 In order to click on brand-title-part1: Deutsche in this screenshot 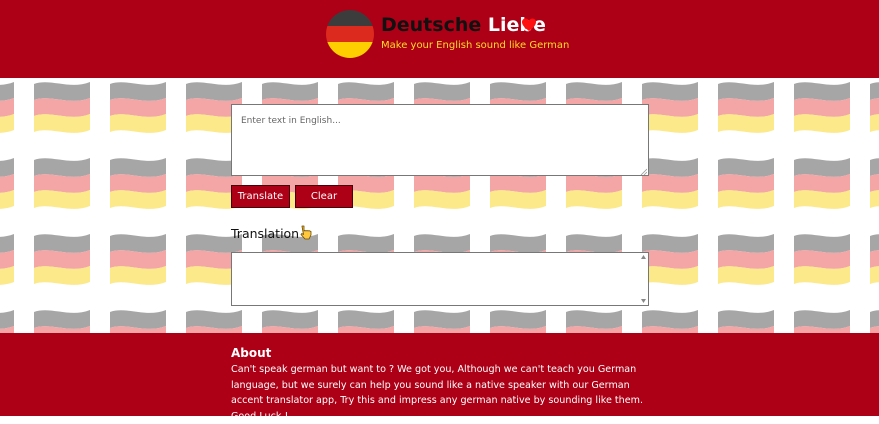, I will do `click(431, 25)`.